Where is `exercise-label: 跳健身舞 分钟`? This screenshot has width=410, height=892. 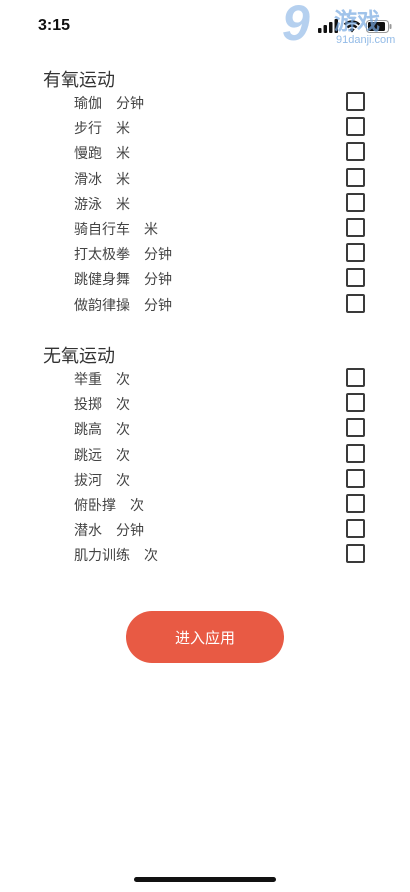
exercise-label: 跳健身舞 分钟 is located at coordinates (123, 279).